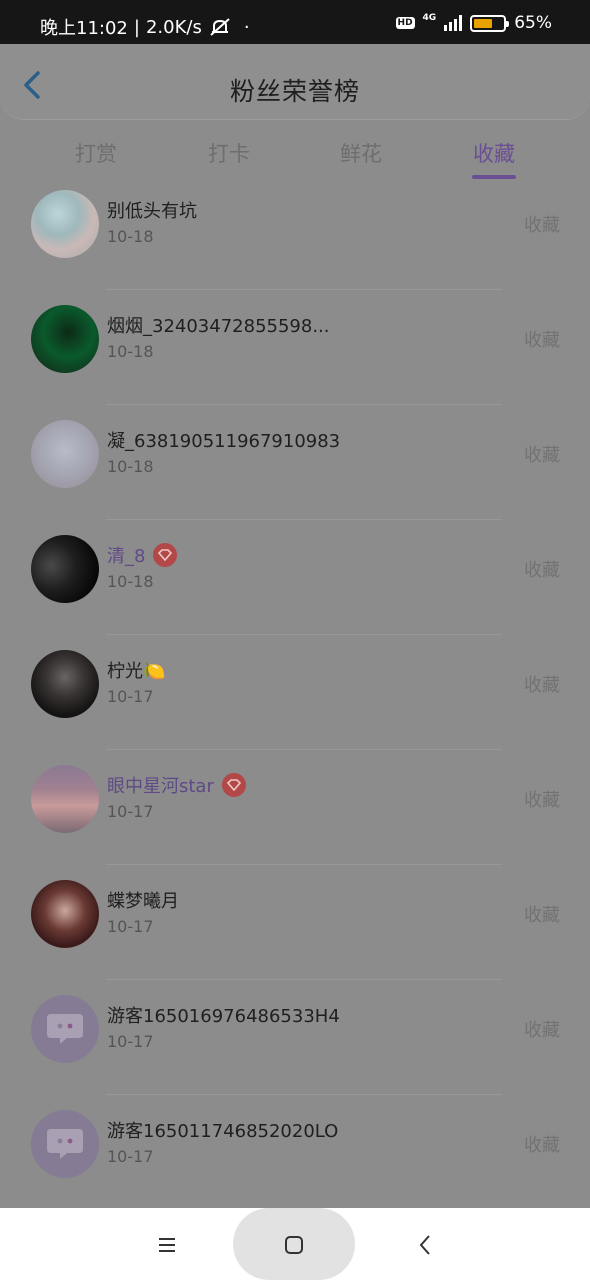  What do you see at coordinates (425, 1245) in the screenshot?
I see `back-chevron-icon` at bounding box center [425, 1245].